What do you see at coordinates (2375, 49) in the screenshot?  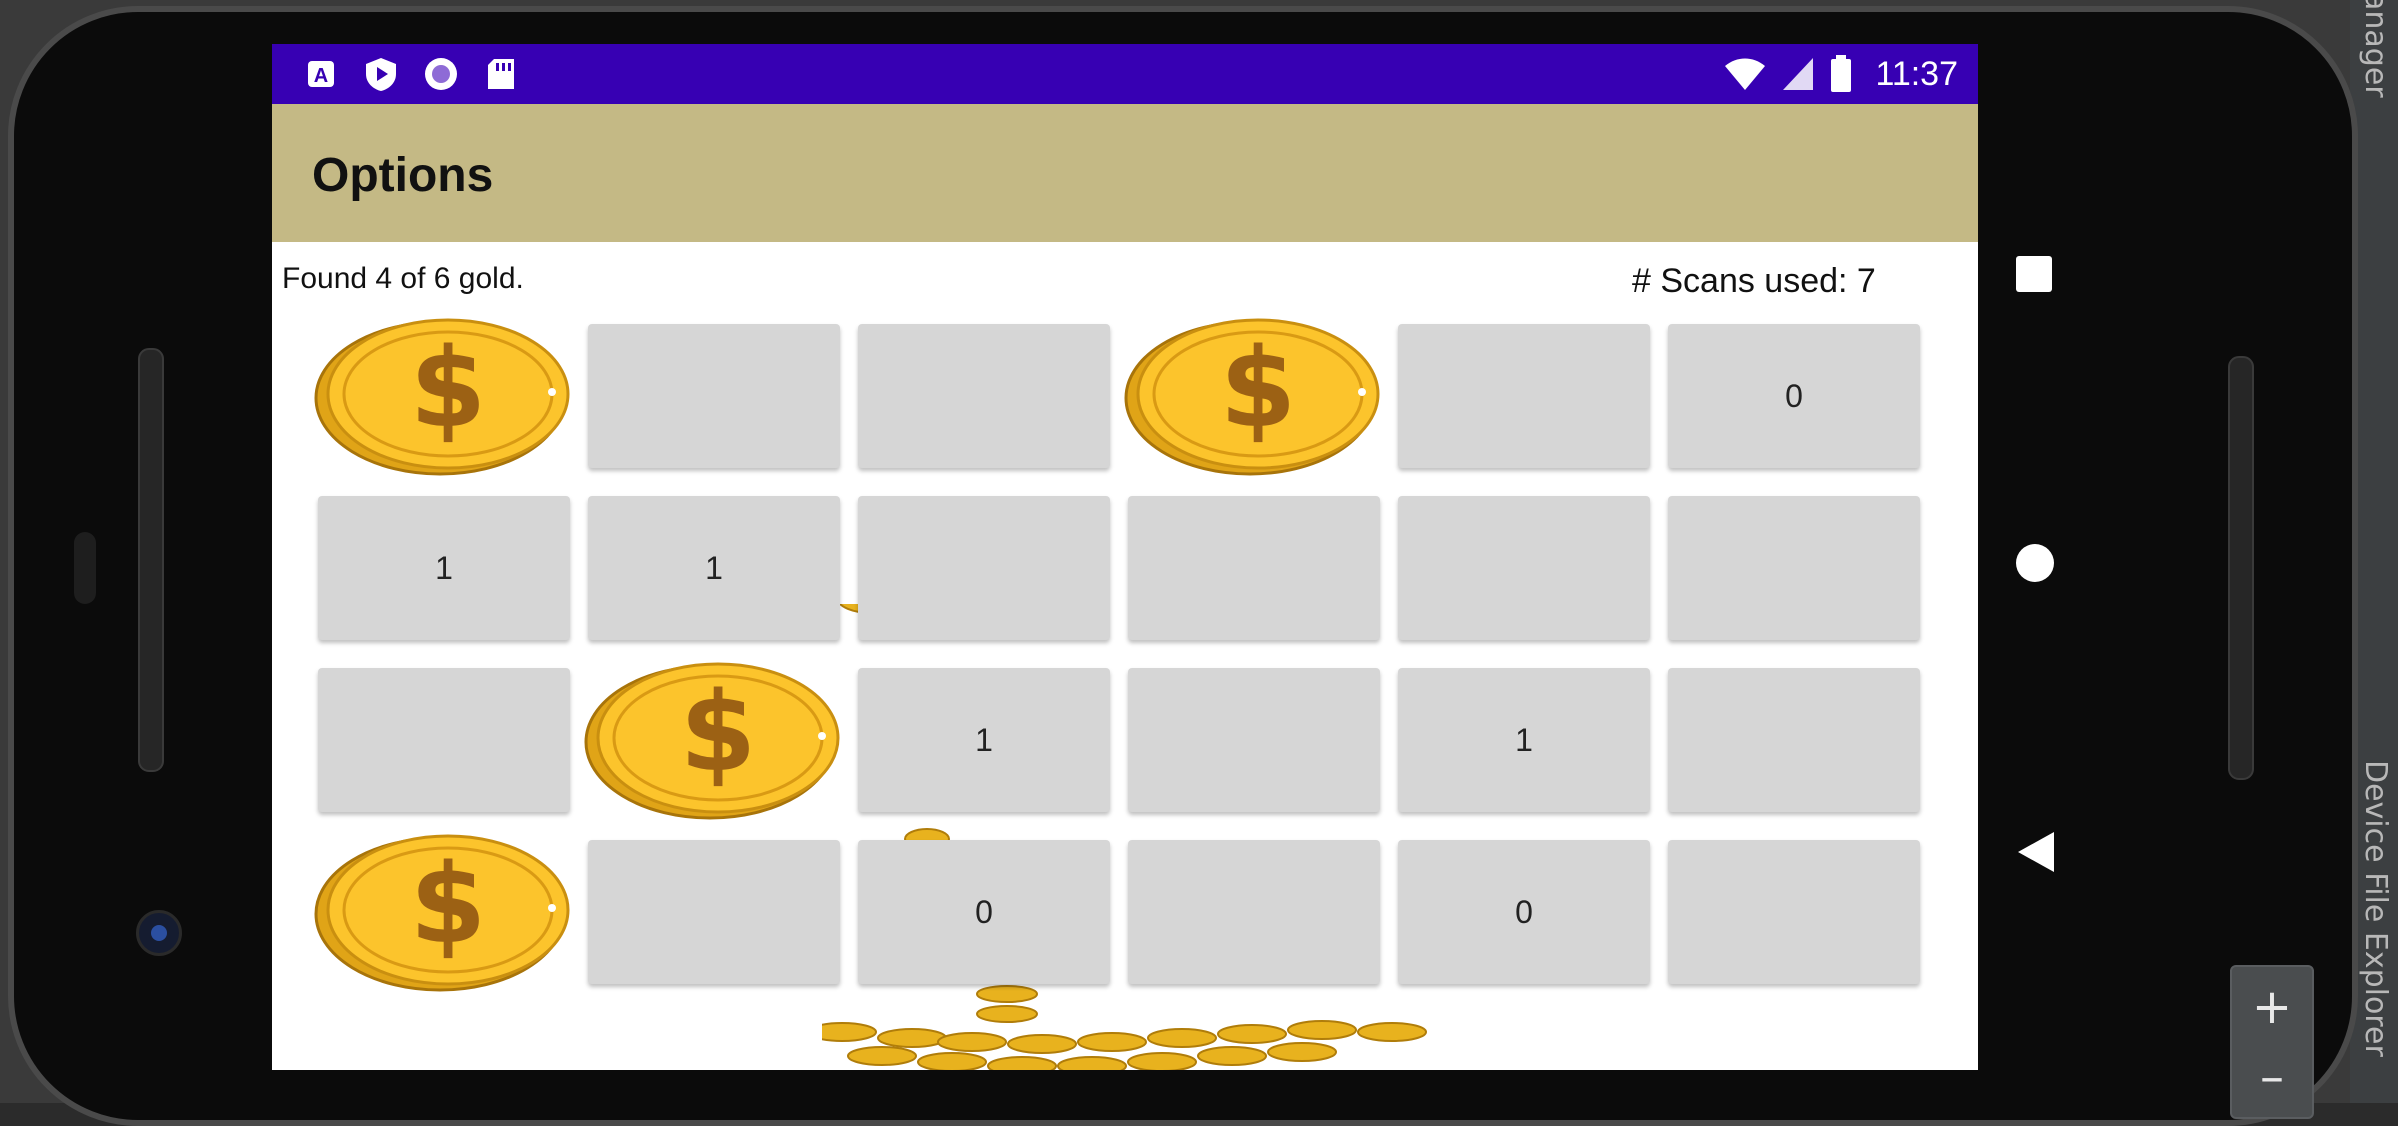 I see `side-tab-manager: anager` at bounding box center [2375, 49].